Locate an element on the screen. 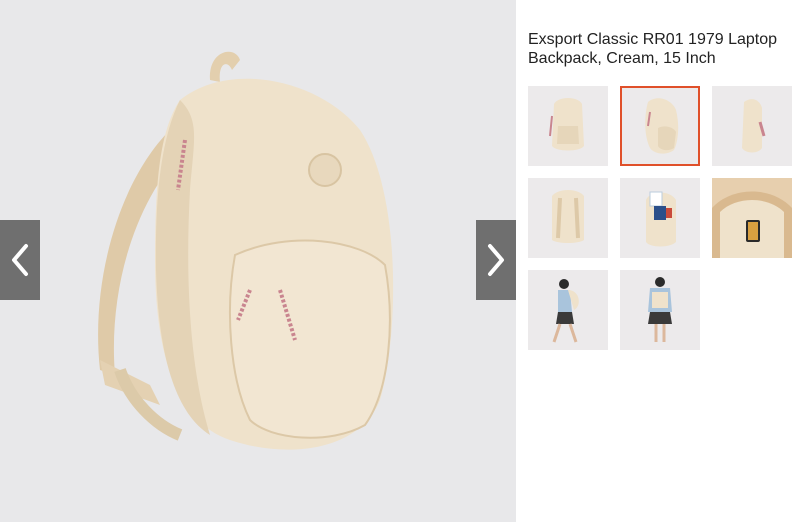 The image size is (796, 522). backpack-side-thumb is located at coordinates (752, 126).